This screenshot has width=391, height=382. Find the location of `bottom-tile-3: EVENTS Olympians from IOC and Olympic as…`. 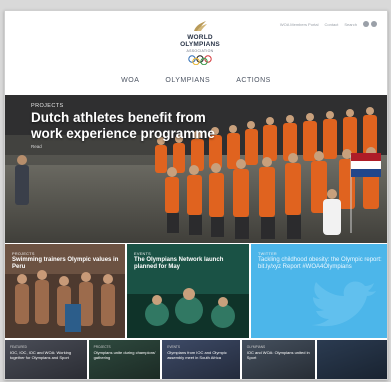

bottom-tile-3: EVENTS Olympians from IOC and Olympic as… is located at coordinates (201, 359).